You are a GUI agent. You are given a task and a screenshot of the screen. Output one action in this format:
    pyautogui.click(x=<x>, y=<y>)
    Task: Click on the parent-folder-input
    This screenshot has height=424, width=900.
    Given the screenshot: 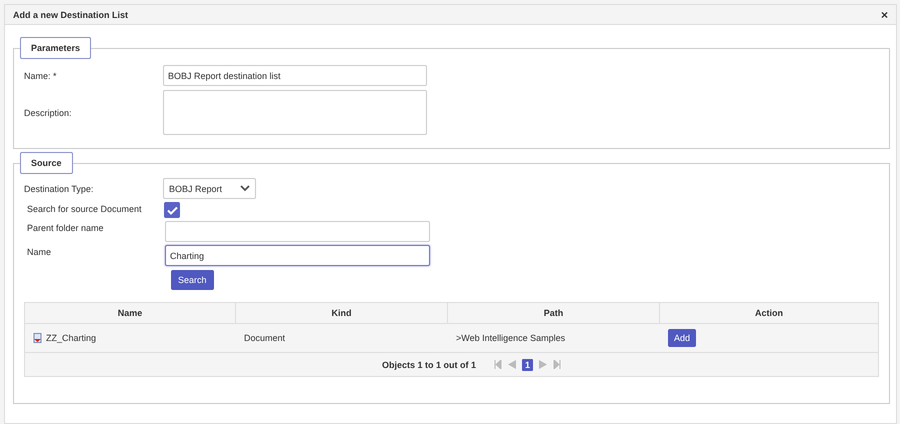 What is the action you would take?
    pyautogui.click(x=297, y=231)
    